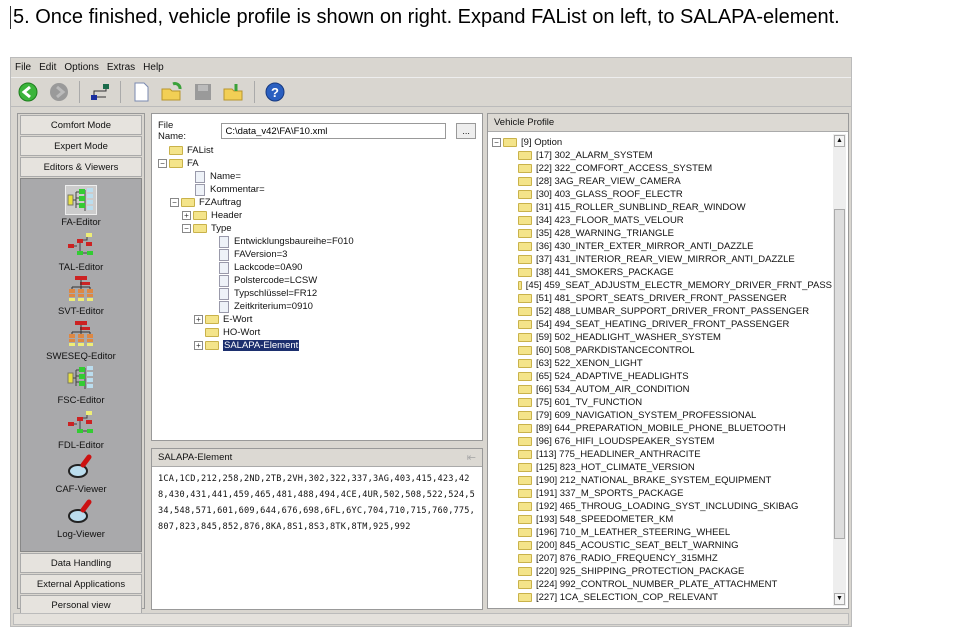 The height and width of the screenshot is (639, 960). Describe the element at coordinates (662, 441) in the screenshot. I see `vehicle-option-item: [96] 676_HIFI_LOUDSPEAKER_SYSTEM` at that location.